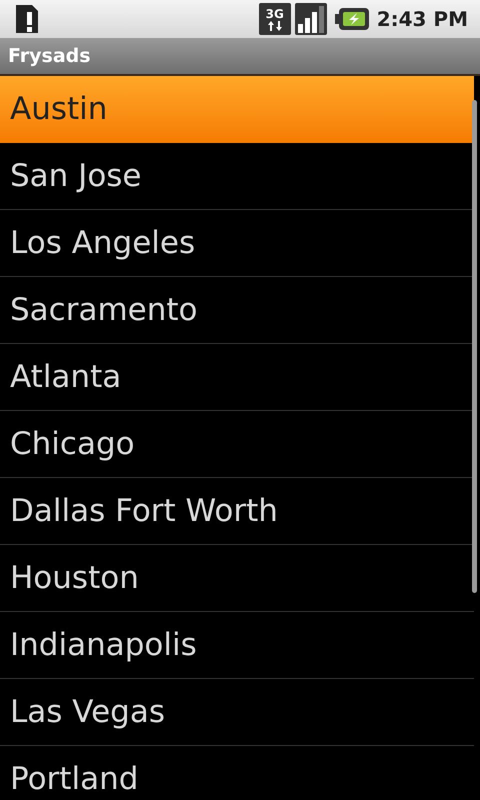  Describe the element at coordinates (49, 56) in the screenshot. I see `app-title: Frysads` at that location.